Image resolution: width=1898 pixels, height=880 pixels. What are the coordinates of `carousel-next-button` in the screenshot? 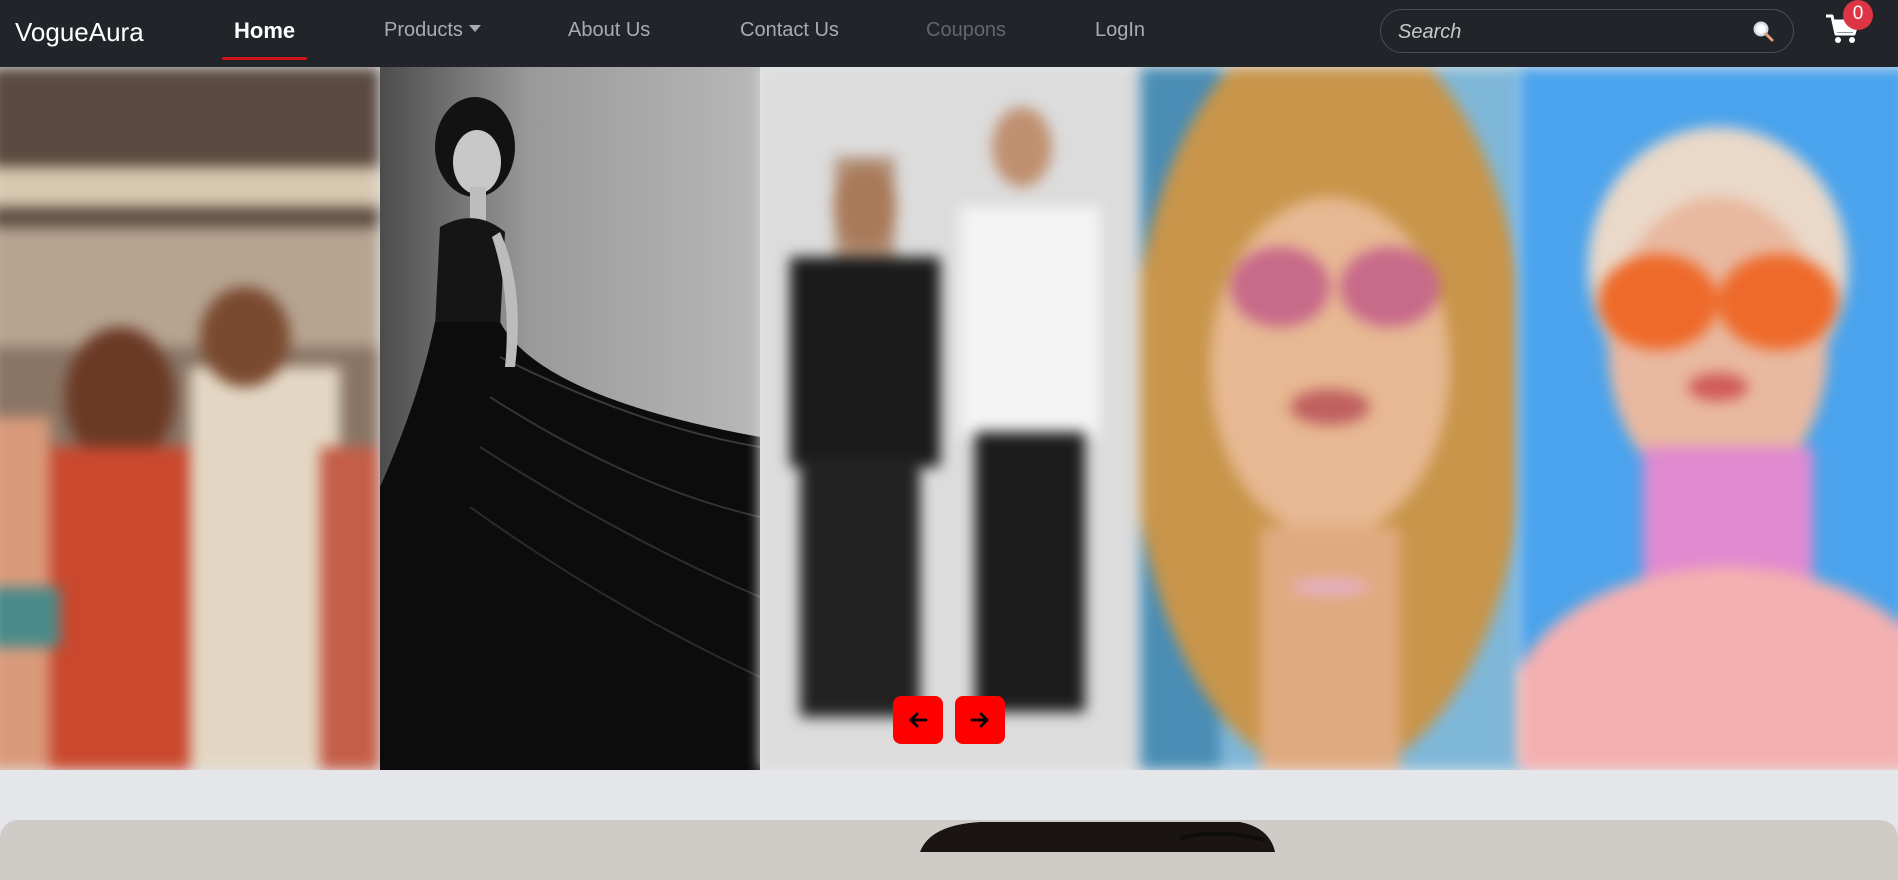 It's located at (980, 720).